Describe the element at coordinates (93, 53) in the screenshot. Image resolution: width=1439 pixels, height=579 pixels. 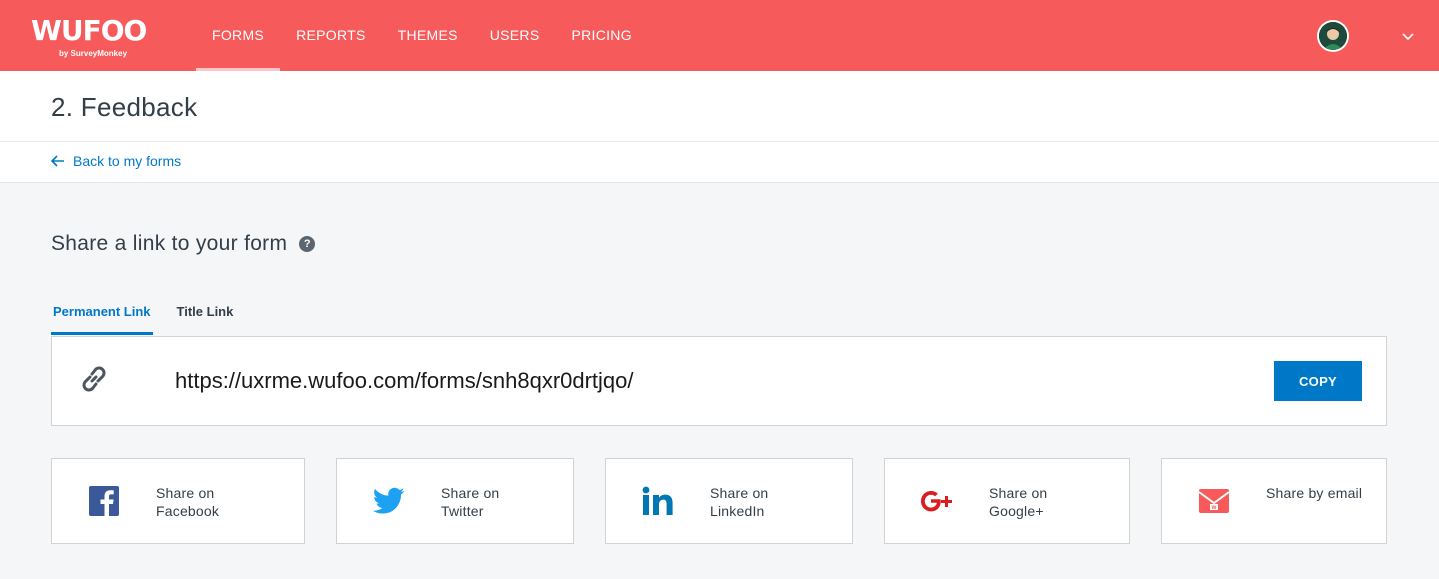
I see `logo-subtext: by SurveyMonkey` at that location.